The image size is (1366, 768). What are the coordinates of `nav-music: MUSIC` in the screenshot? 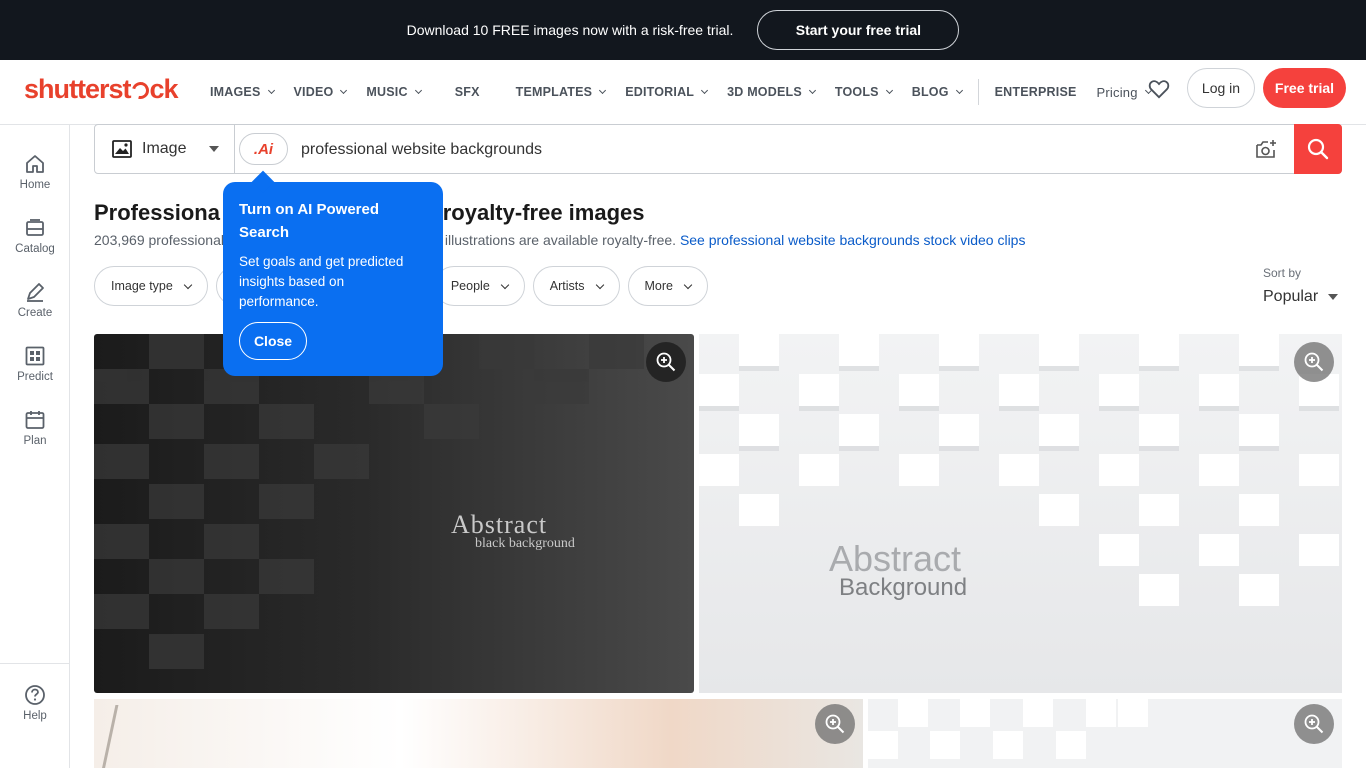 It's located at (394, 92).